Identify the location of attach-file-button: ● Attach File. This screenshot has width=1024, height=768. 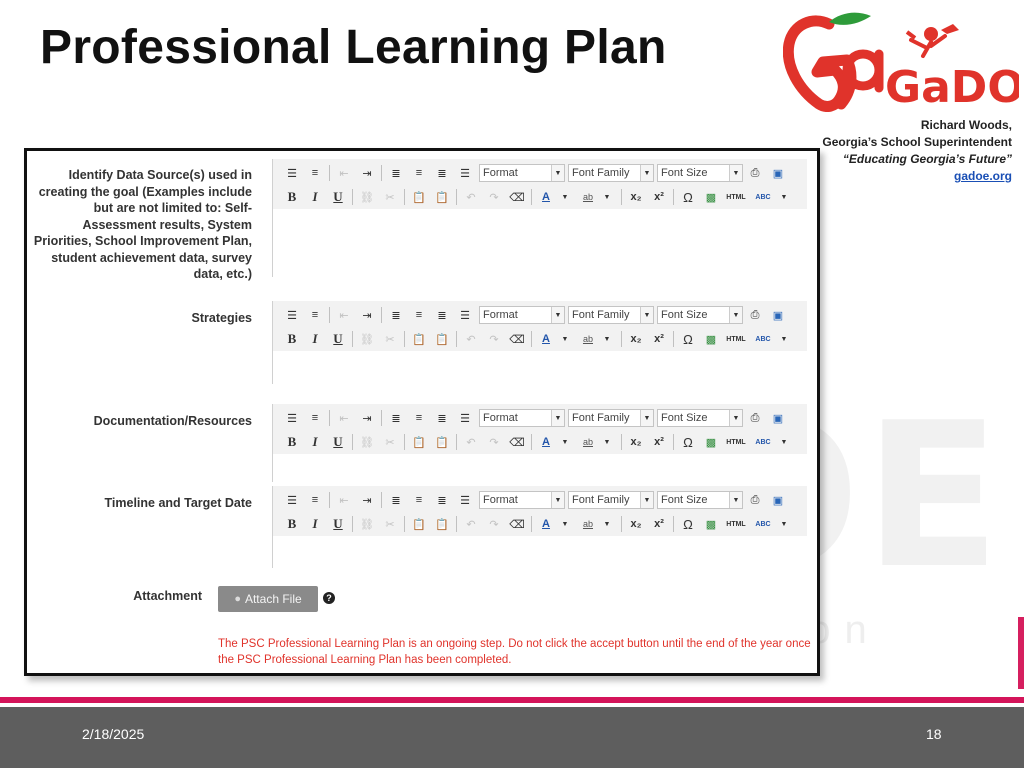
(268, 599).